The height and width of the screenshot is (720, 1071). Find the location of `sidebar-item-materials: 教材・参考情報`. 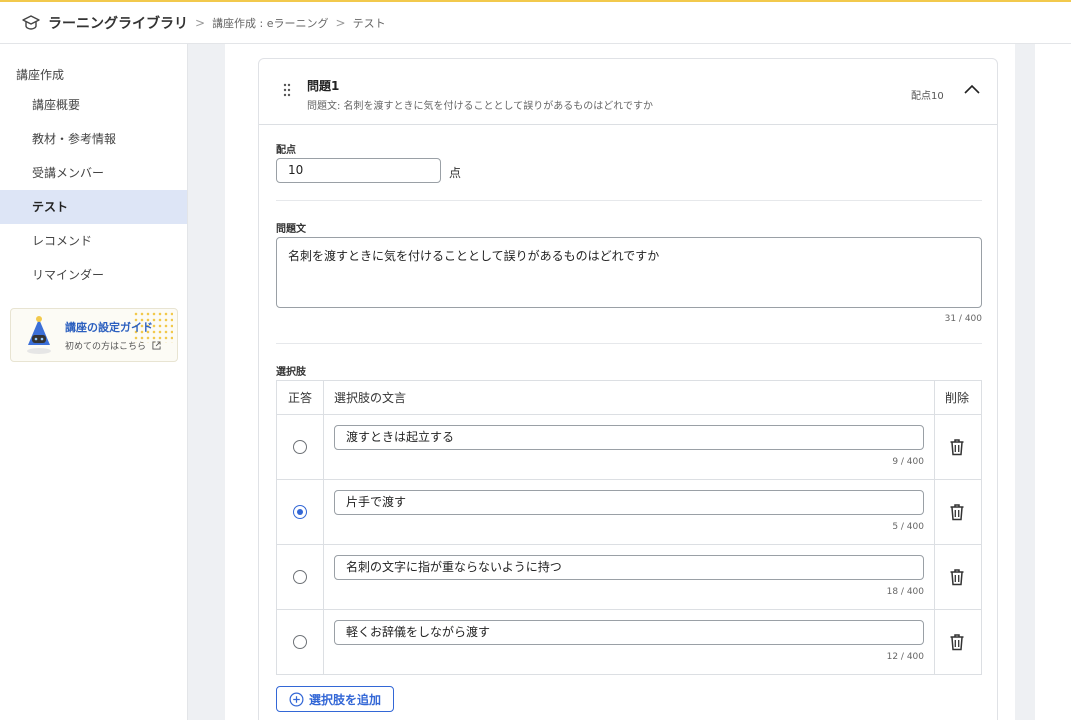

sidebar-item-materials: 教材・参考情報 is located at coordinates (93, 139).